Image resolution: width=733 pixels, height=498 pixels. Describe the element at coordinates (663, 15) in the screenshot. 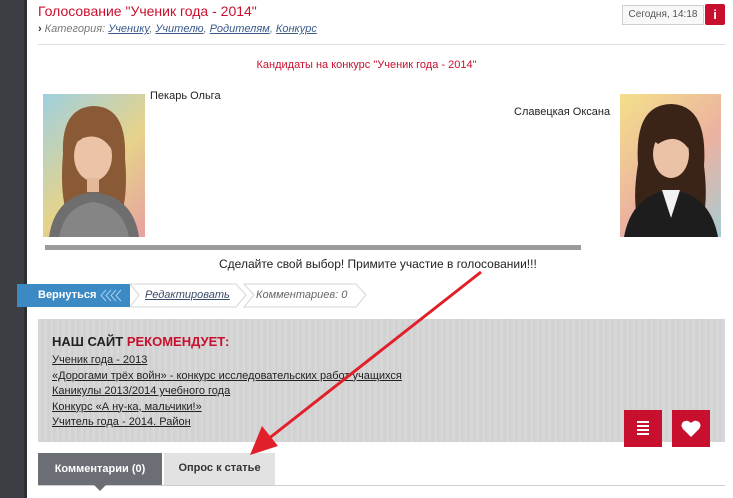

I see `date-badge: Сегодня, 14:18` at that location.